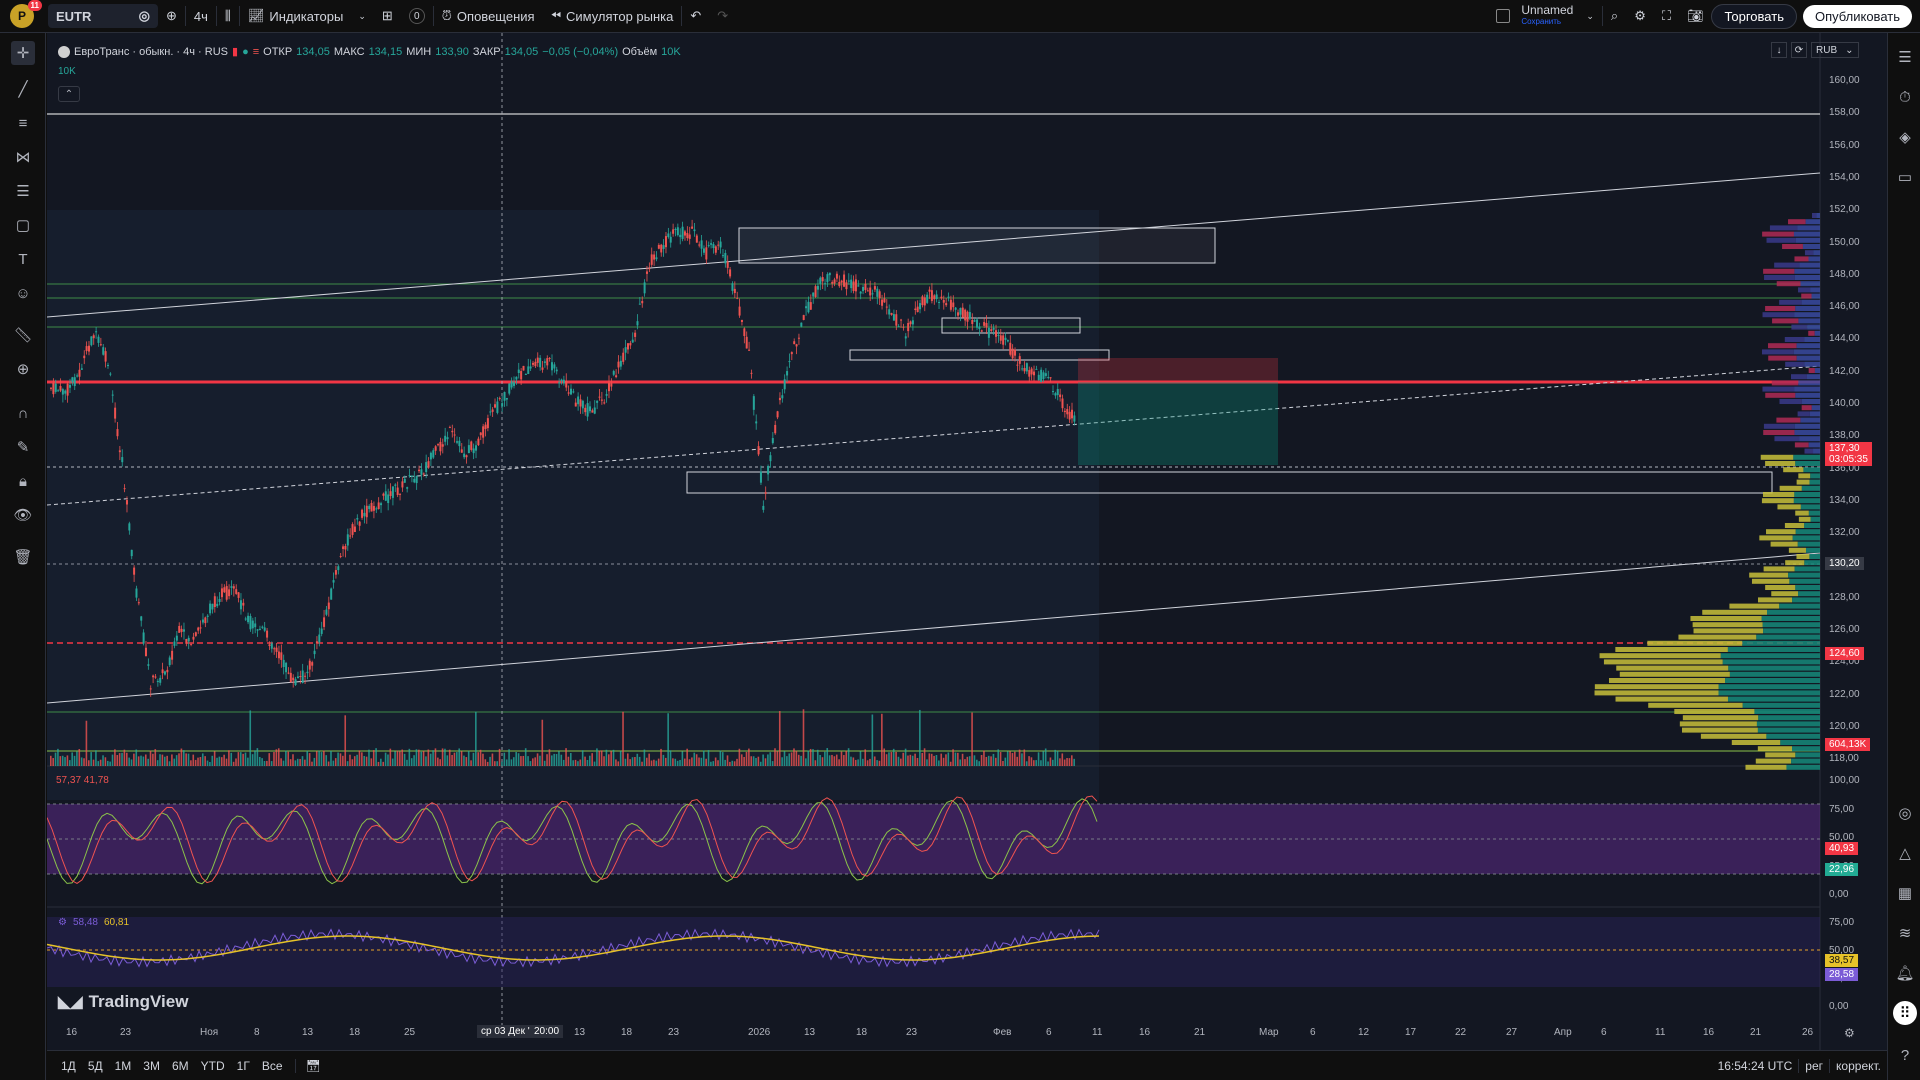 This screenshot has width=1920, height=1080. I want to click on ruler-icon: 📏︎, so click(23, 335).